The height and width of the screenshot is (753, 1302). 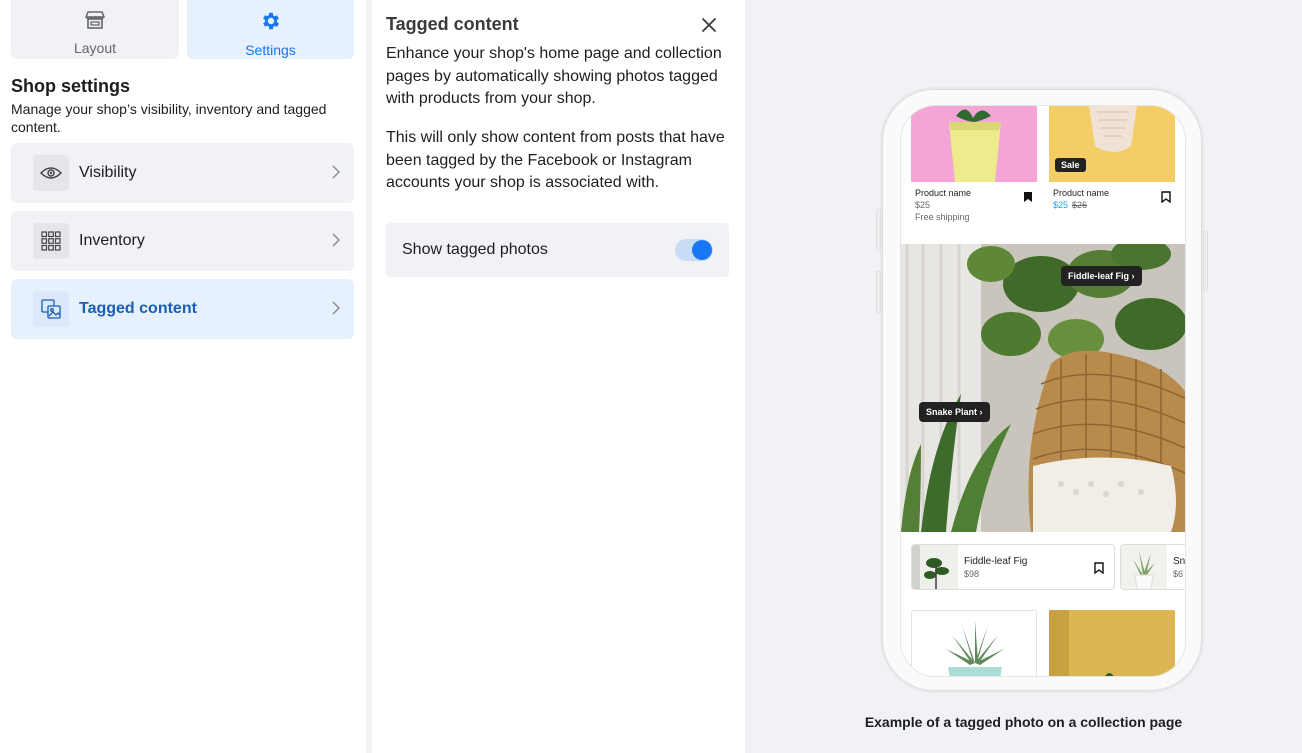 What do you see at coordinates (270, 50) in the screenshot?
I see `tab-settings-label: Settings` at bounding box center [270, 50].